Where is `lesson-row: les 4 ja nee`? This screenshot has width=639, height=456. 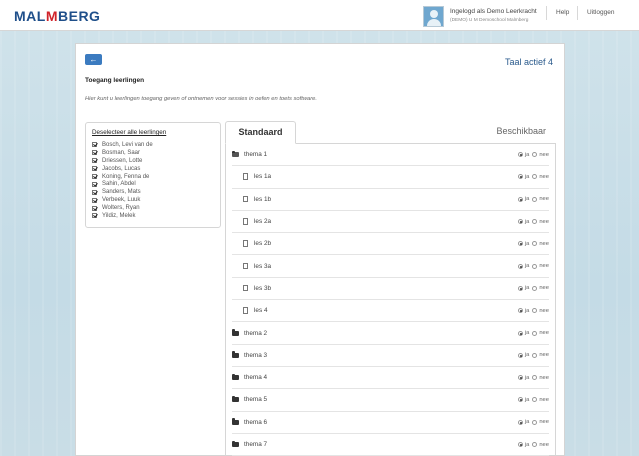
lesson-row: les 4 ja nee is located at coordinates (390, 311).